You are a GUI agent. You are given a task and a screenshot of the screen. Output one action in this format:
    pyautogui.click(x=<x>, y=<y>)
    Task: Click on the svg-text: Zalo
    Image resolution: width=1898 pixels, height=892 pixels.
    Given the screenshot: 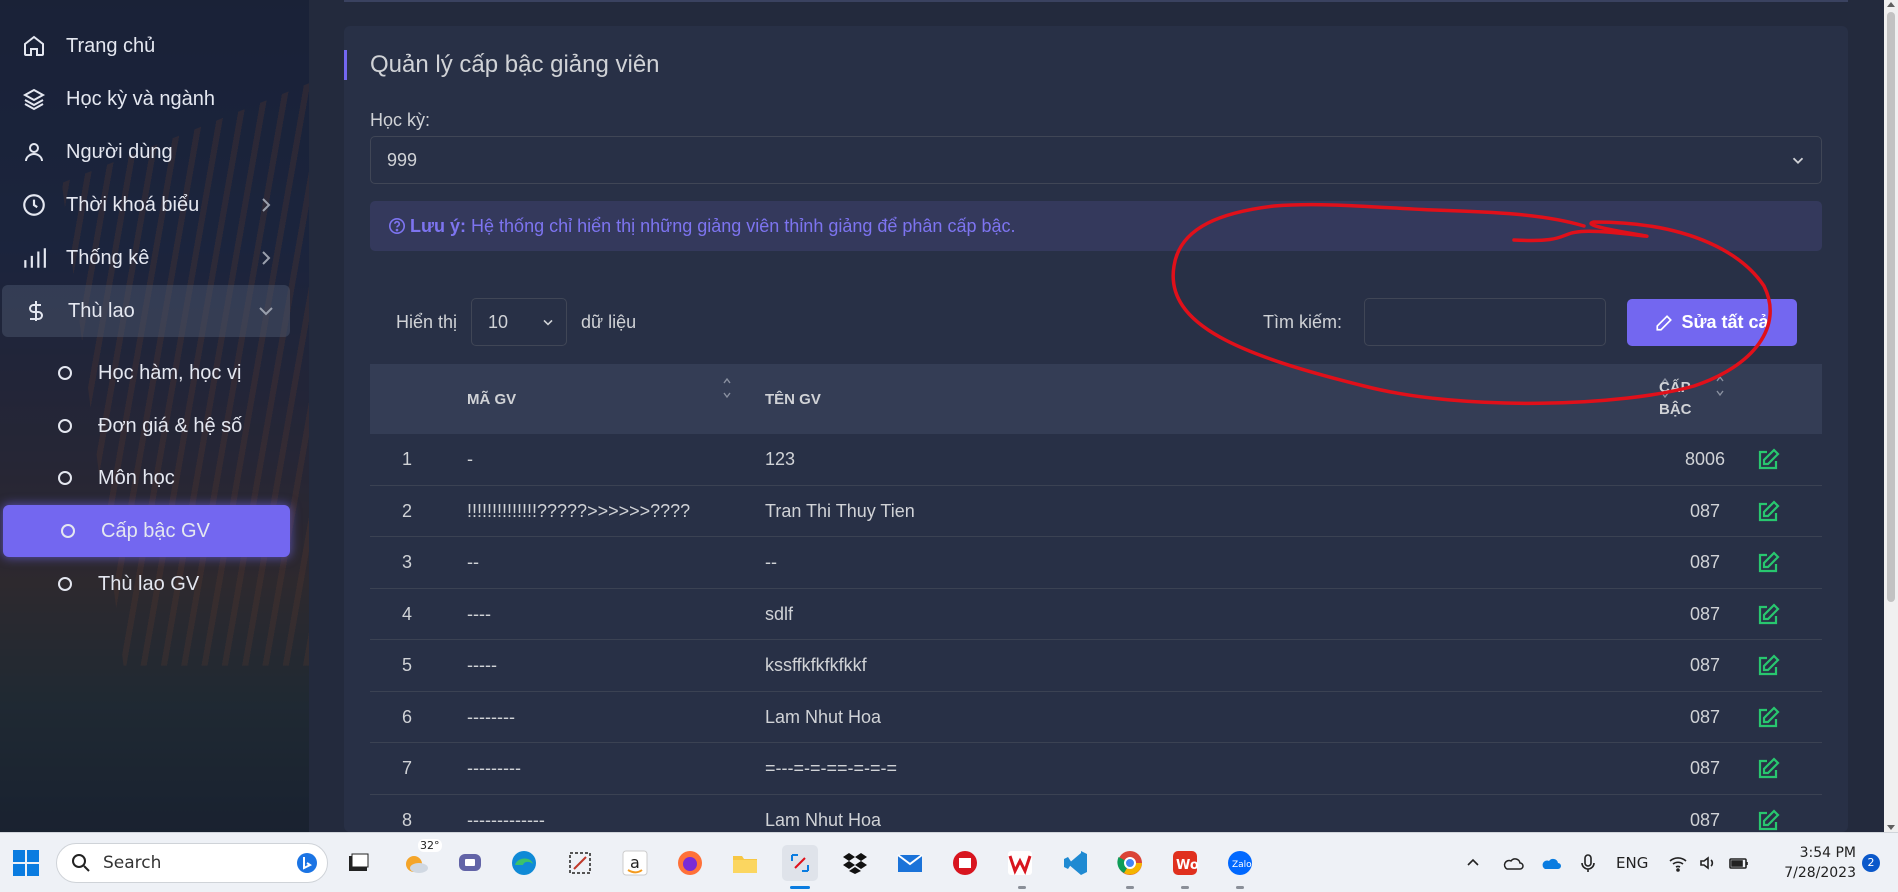 What is the action you would take?
    pyautogui.click(x=1242, y=865)
    